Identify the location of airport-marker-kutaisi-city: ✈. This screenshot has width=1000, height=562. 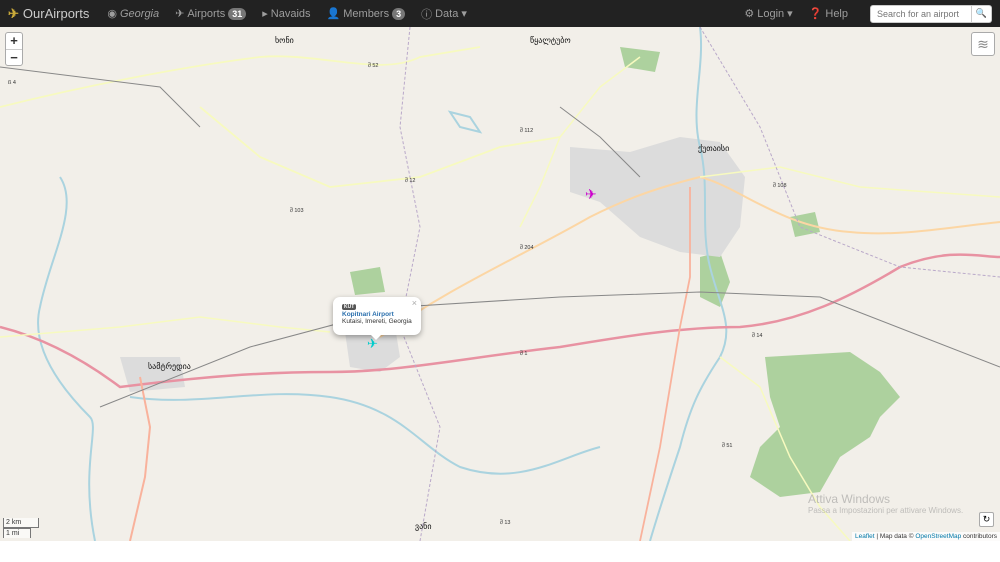
(591, 194).